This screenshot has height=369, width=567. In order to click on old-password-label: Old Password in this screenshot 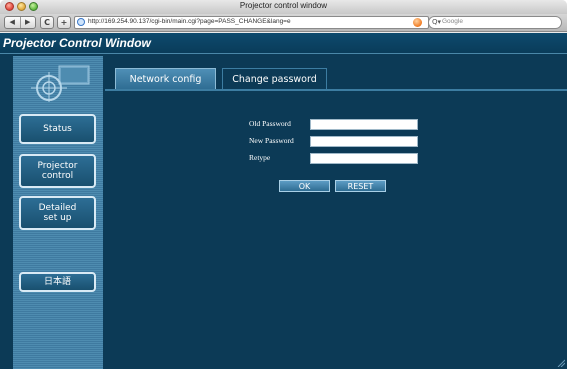, I will do `click(270, 123)`.